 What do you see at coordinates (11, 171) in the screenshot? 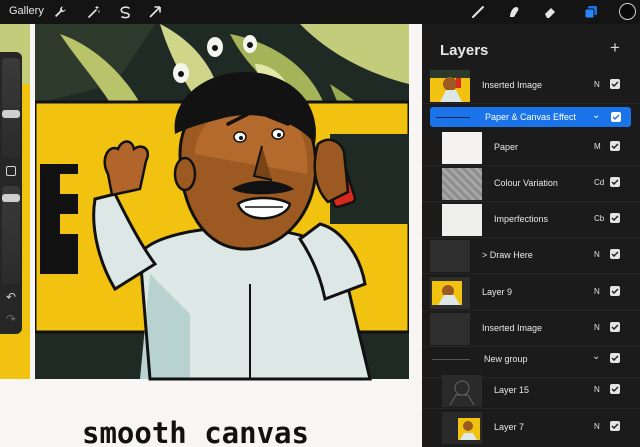
I see `eyedropper-square-icon` at bounding box center [11, 171].